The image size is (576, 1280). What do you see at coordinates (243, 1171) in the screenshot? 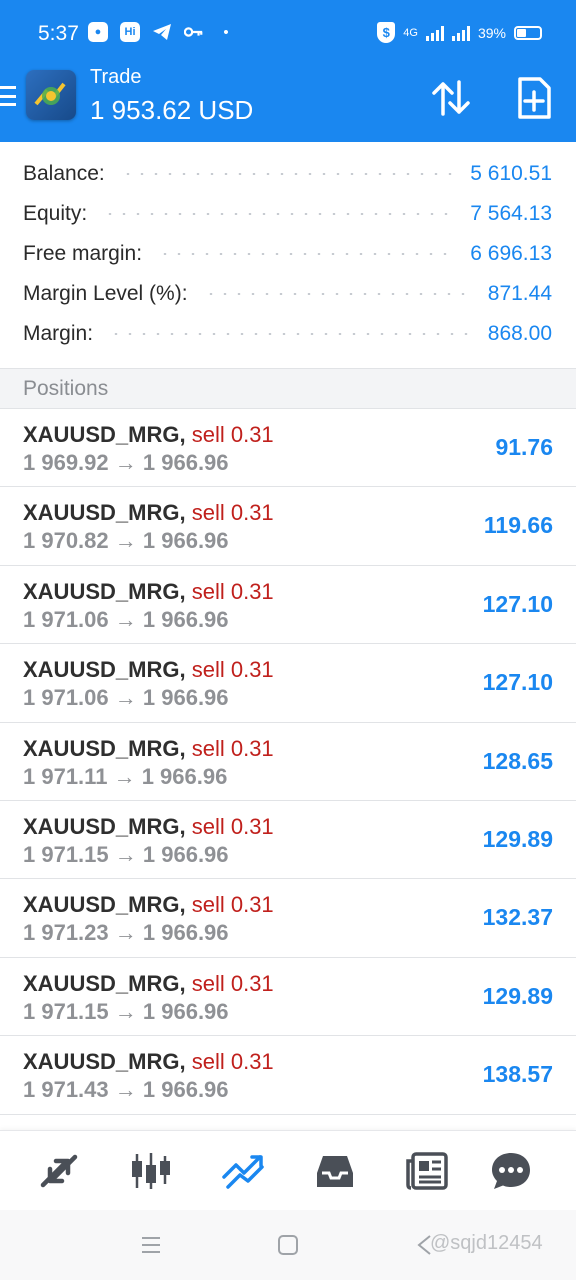
I see `trade-icon` at bounding box center [243, 1171].